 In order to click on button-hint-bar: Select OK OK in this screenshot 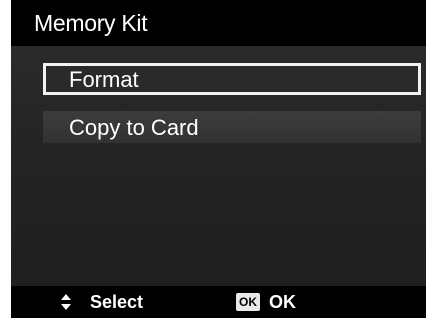, I will do `click(218, 302)`.